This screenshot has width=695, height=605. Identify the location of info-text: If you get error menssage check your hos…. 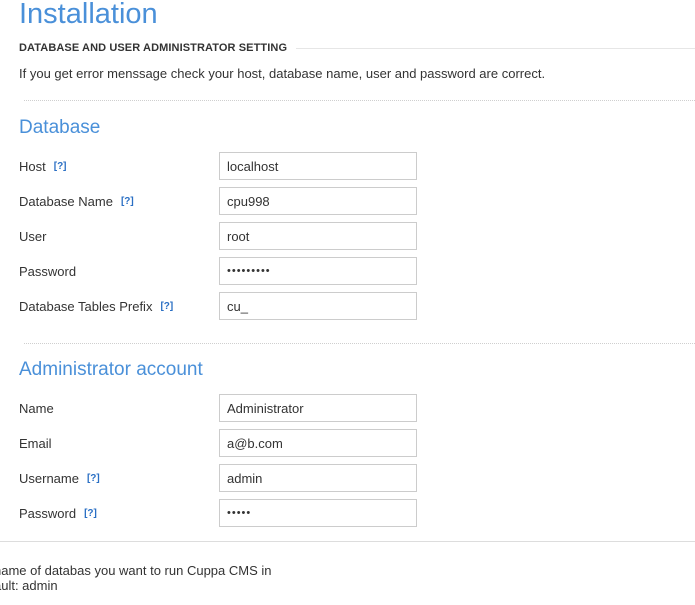
(282, 73).